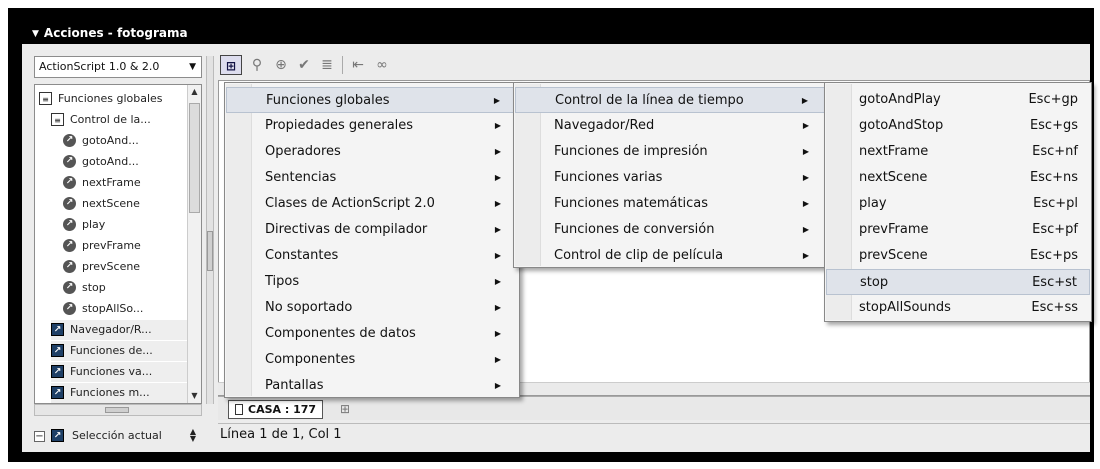 This screenshot has width=1100, height=469. What do you see at coordinates (35, 34) in the screenshot?
I see `collapse-triangle-icon: ▼` at bounding box center [35, 34].